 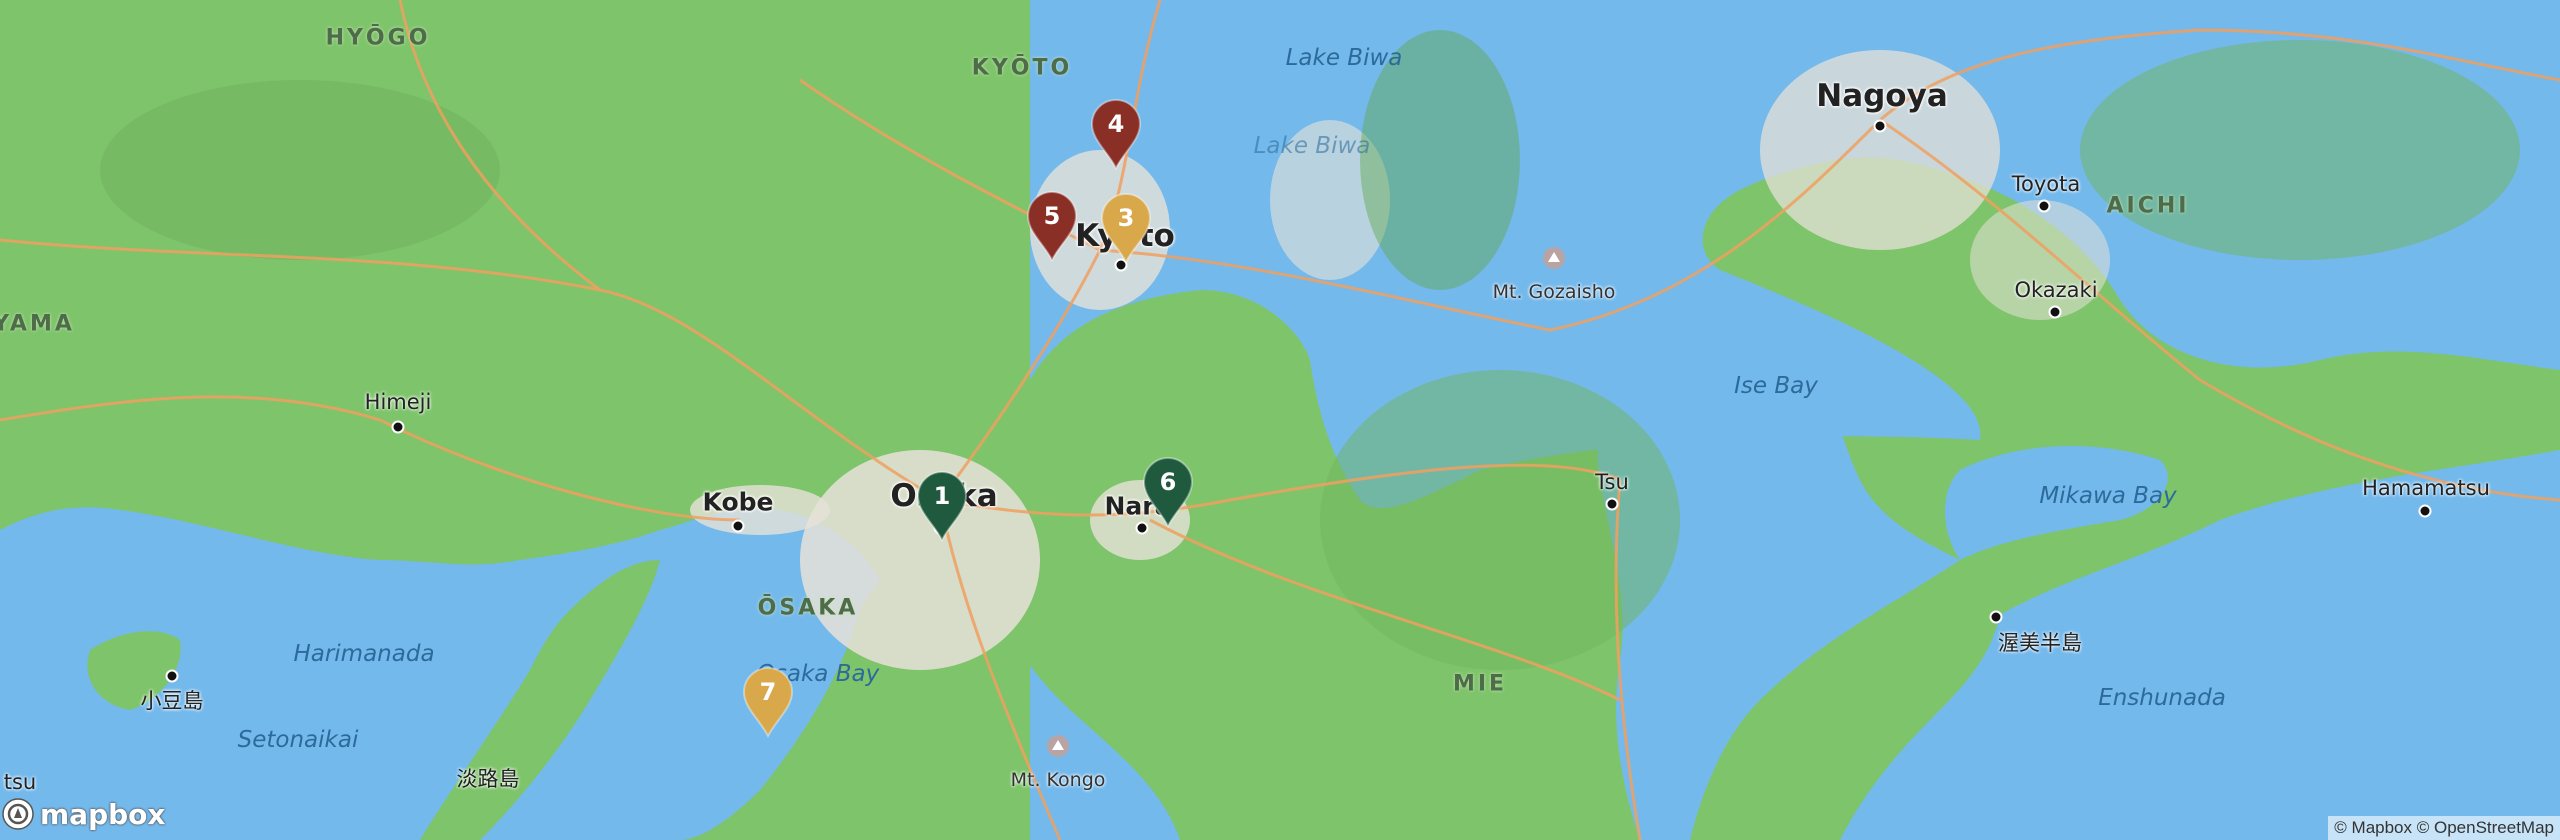 I want to click on map-marker-number: 1, so click(x=942, y=496).